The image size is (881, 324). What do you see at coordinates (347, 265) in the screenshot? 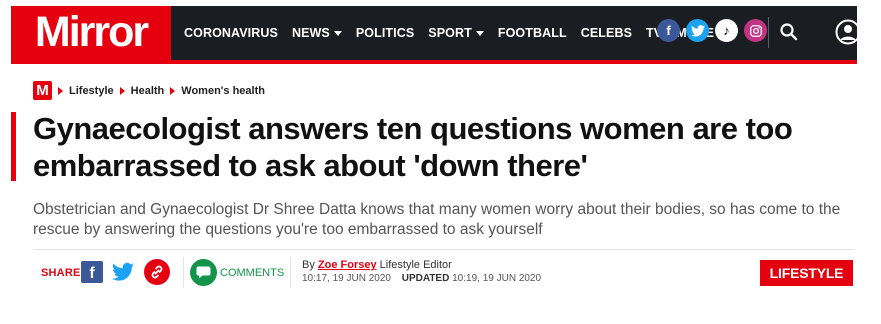
I see `author-link: Zoe Forsey` at bounding box center [347, 265].